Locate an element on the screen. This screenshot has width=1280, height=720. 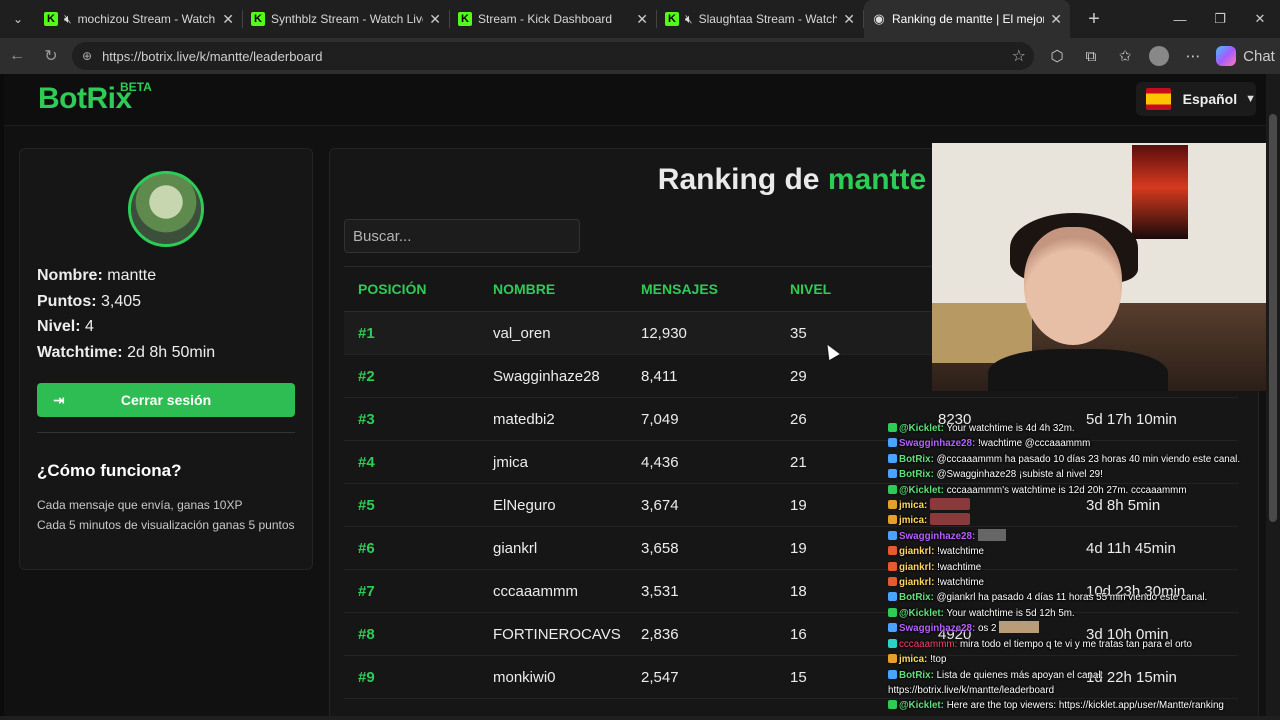
chat-message: @Kicklet: Your watchtime is 4d 4h 32m. is located at coordinates (1068, 428).